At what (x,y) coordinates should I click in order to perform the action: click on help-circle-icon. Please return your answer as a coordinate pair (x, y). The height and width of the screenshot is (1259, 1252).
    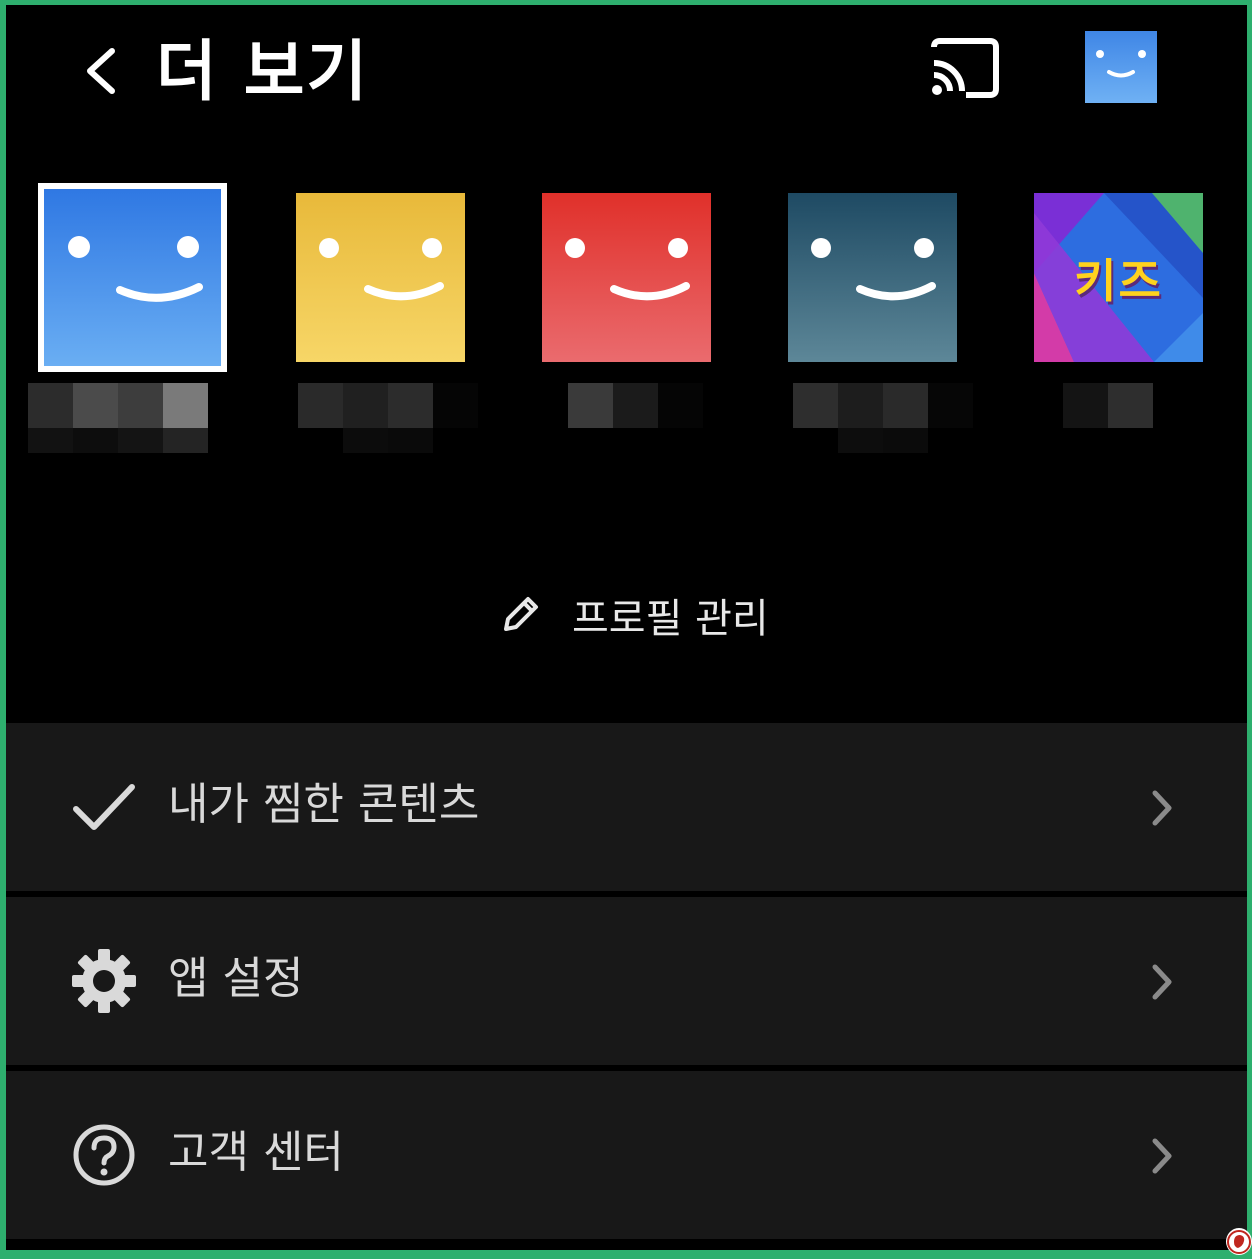
    Looking at the image, I should click on (104, 1155).